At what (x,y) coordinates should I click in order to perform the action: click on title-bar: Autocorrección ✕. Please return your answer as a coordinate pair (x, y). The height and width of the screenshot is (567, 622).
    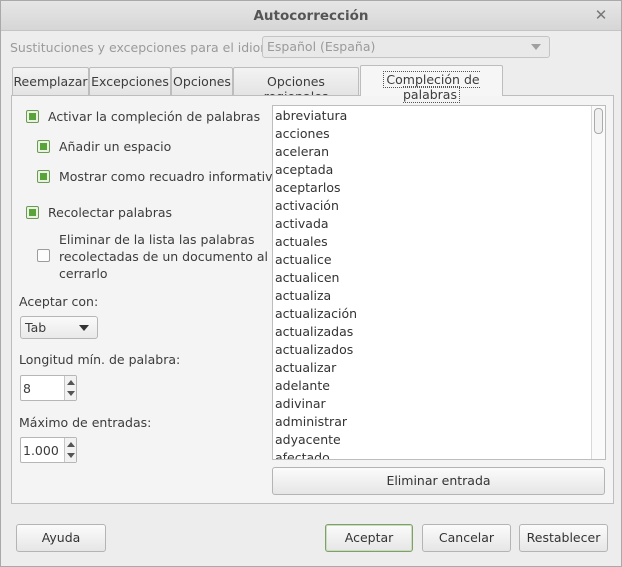
    Looking at the image, I should click on (311, 16).